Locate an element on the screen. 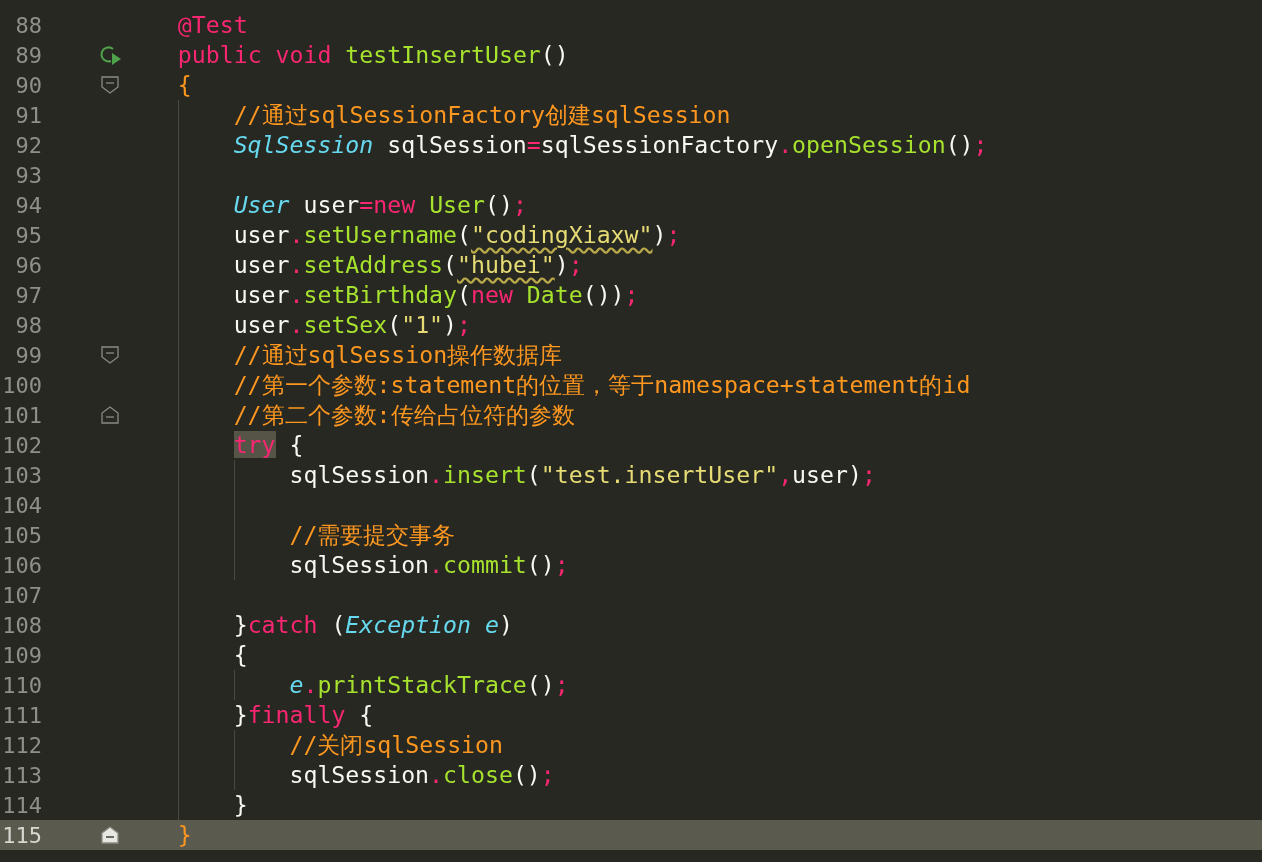  code-line: }catch (Exception e) is located at coordinates (373, 625).